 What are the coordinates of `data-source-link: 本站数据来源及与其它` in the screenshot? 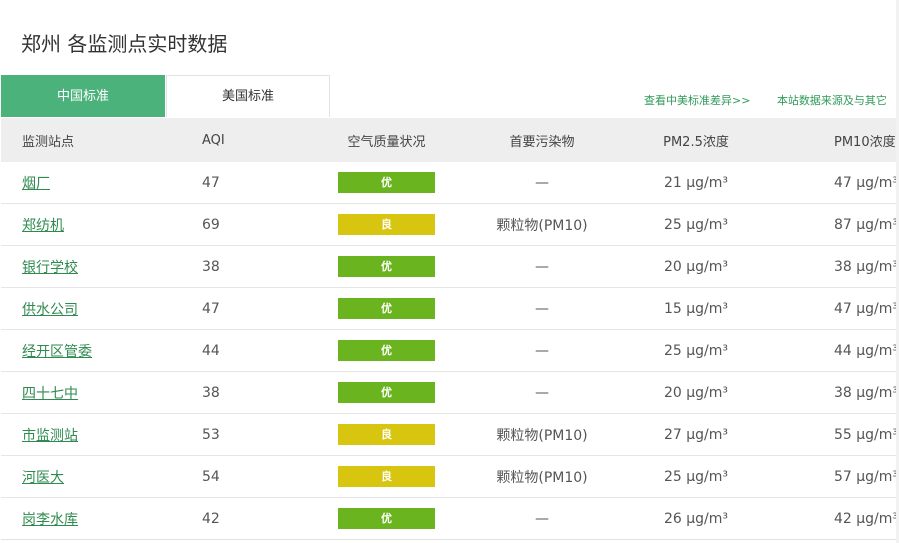 It's located at (832, 100).